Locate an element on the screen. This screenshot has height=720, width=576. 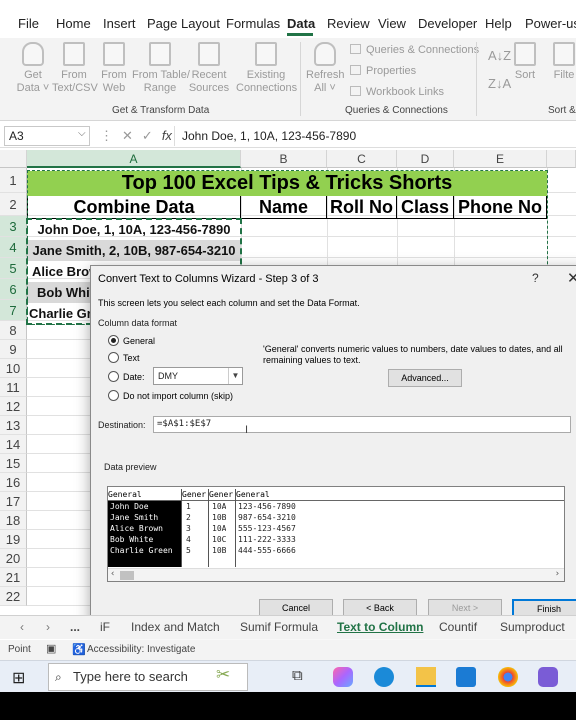
enter-icon: ✓ is located at coordinates (147, 135).